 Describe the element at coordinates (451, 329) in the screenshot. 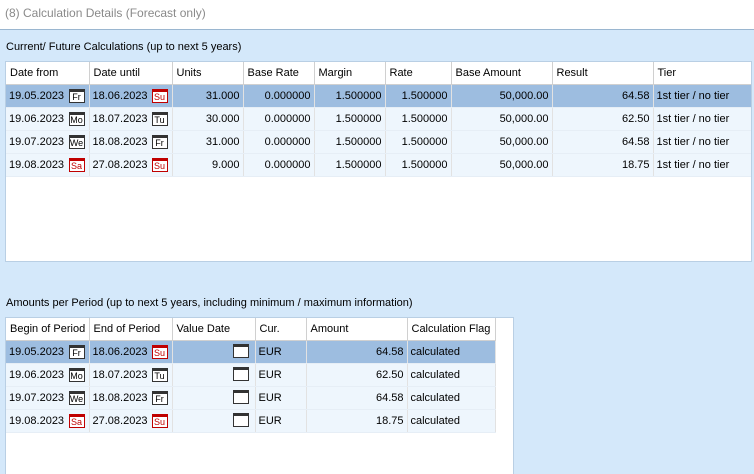

I see `col-calculation-flag: Calculation Flag` at that location.